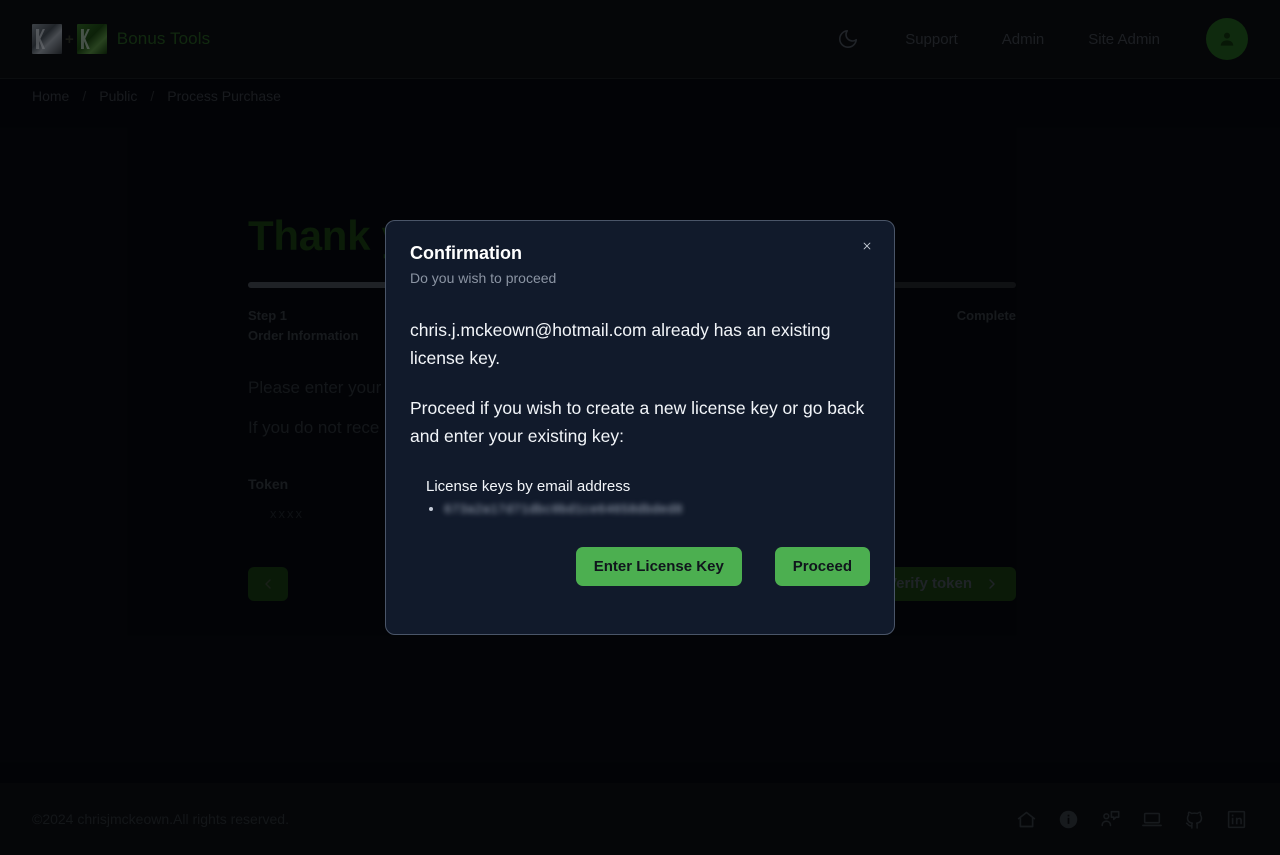  I want to click on license-key-value: 673a2a17d71dbc0bd1ce64658dbded8, so click(563, 510).